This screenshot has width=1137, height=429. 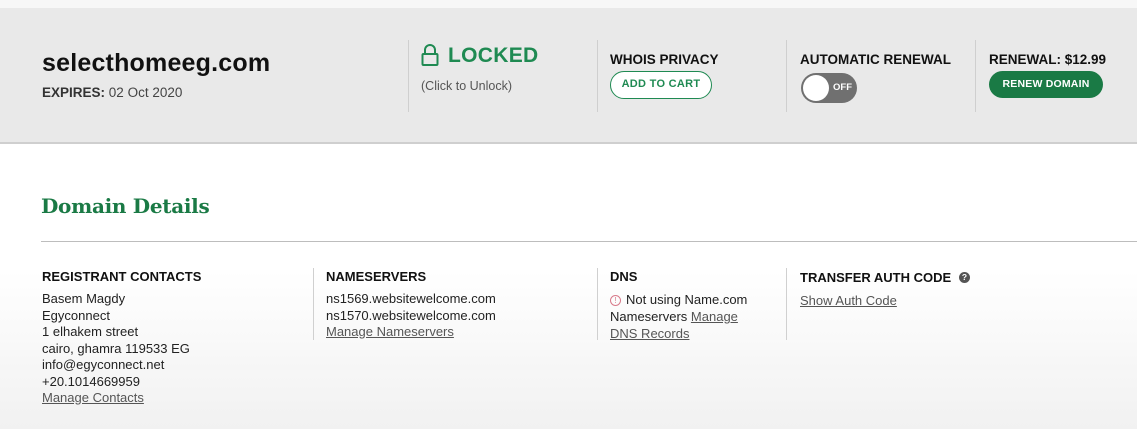 I want to click on section-divider, so click(x=589, y=241).